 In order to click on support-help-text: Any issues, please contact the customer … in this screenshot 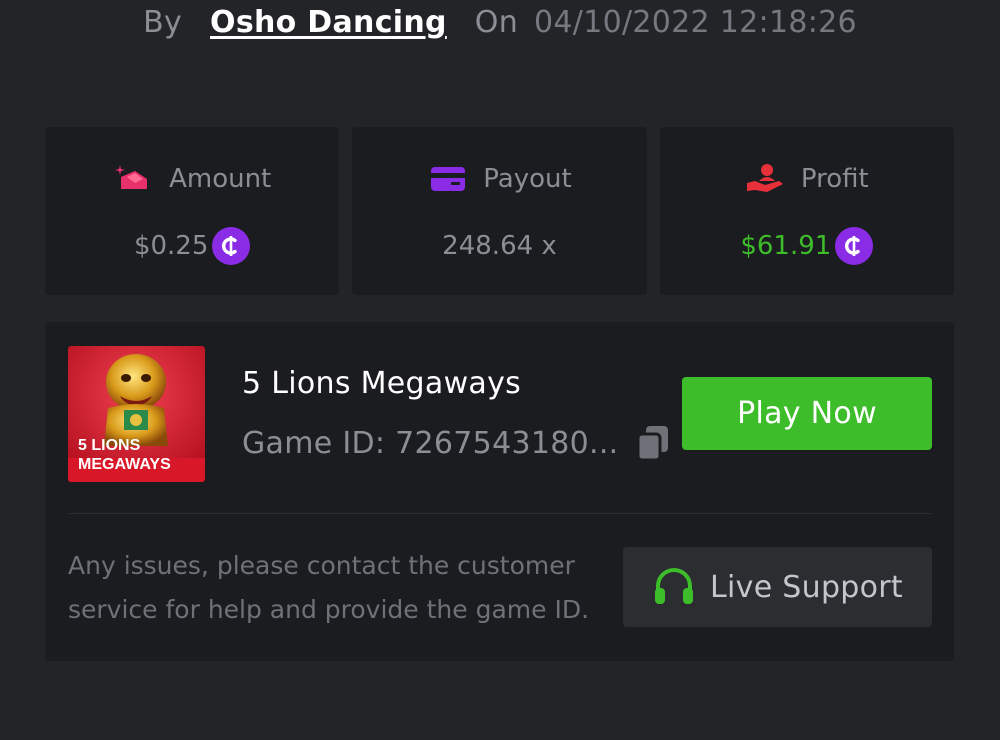, I will do `click(329, 587)`.